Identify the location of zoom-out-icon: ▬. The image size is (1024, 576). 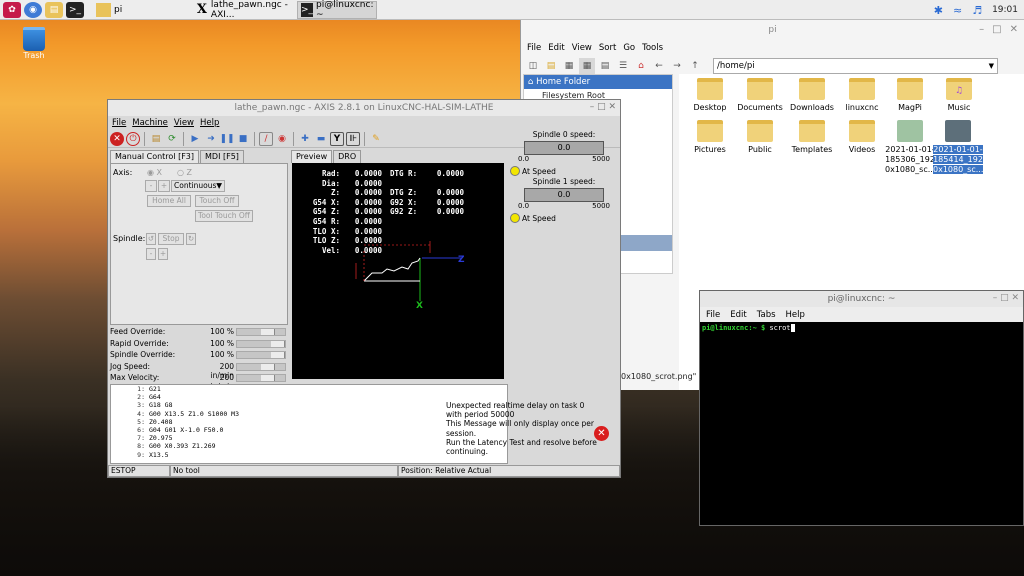
(321, 139).